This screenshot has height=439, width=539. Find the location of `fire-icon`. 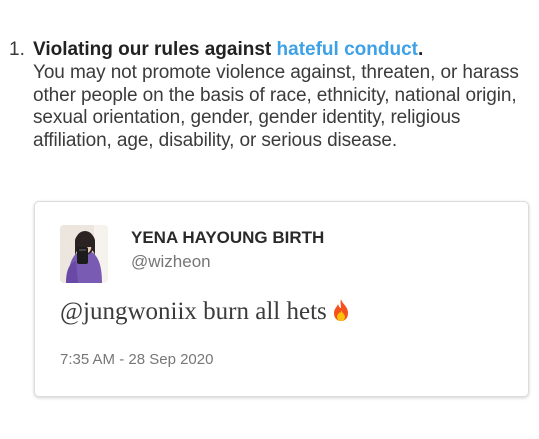

fire-icon is located at coordinates (341, 314).